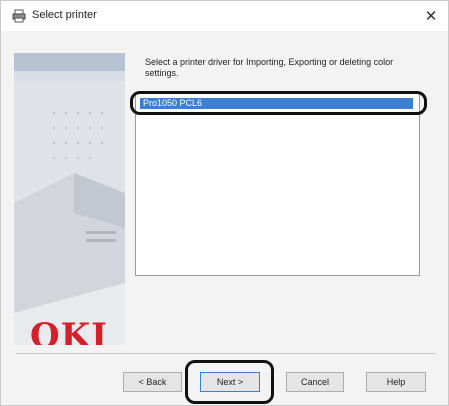 The width and height of the screenshot is (449, 406). I want to click on close-icon: ✕, so click(431, 16).